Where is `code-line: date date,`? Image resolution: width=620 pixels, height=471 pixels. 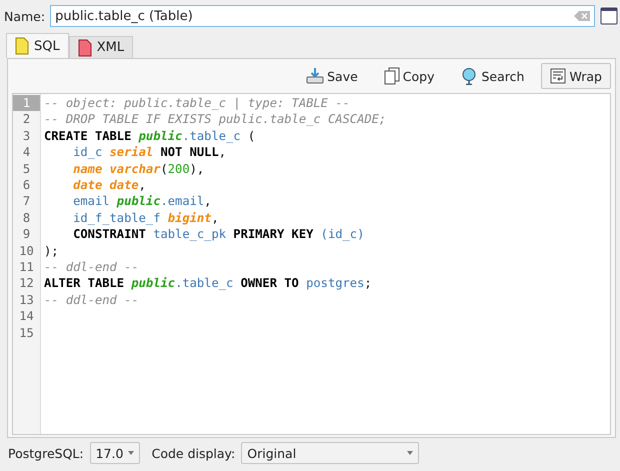 code-line: date date, is located at coordinates (109, 185).